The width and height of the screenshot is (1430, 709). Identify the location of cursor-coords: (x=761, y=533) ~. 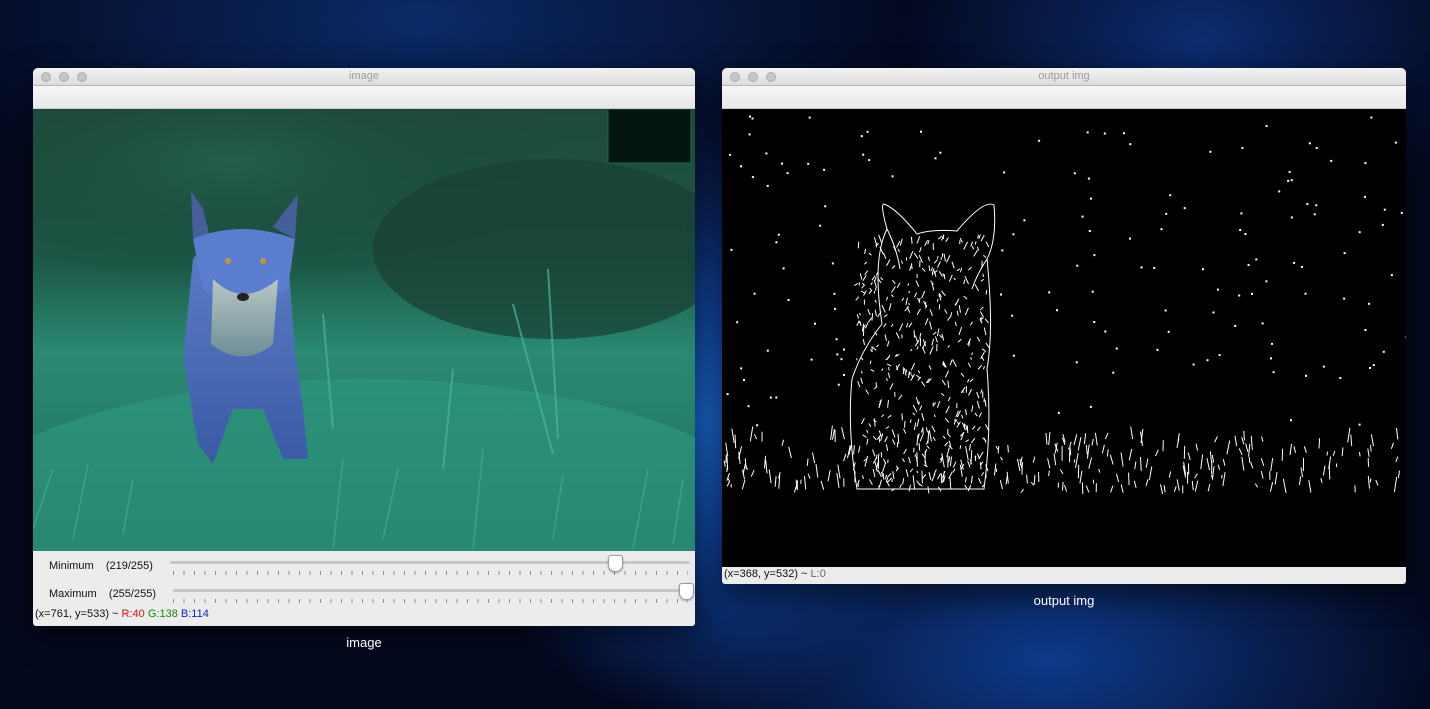
(77, 614).